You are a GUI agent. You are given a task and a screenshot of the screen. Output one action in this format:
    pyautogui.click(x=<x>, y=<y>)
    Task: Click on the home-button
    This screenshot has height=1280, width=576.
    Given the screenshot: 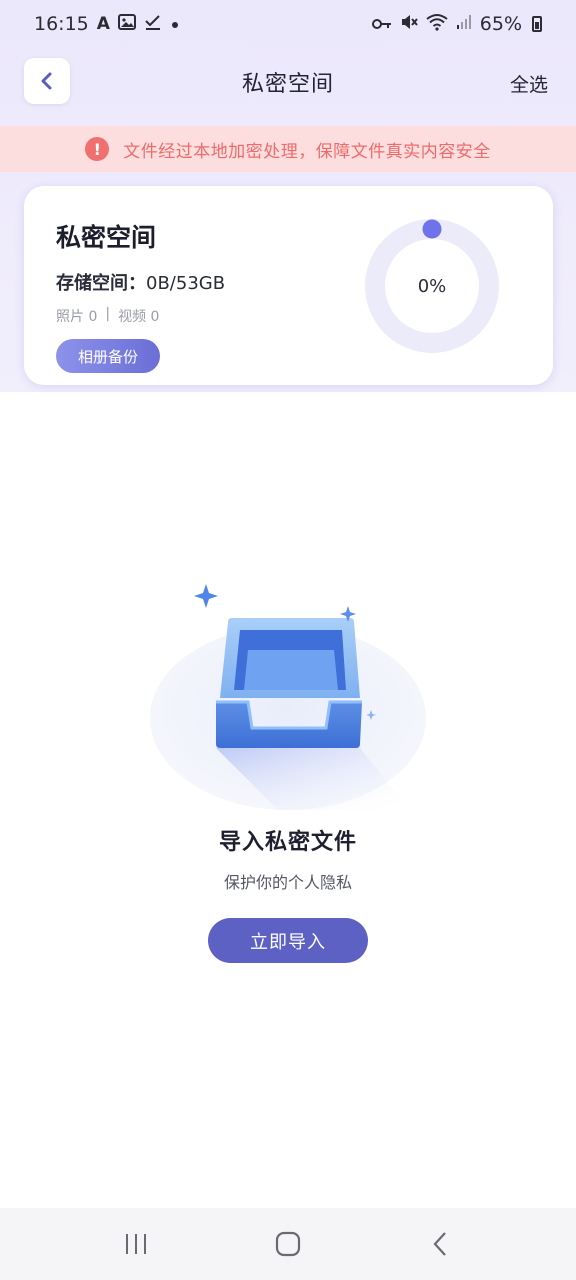 What is the action you would take?
    pyautogui.click(x=288, y=1244)
    